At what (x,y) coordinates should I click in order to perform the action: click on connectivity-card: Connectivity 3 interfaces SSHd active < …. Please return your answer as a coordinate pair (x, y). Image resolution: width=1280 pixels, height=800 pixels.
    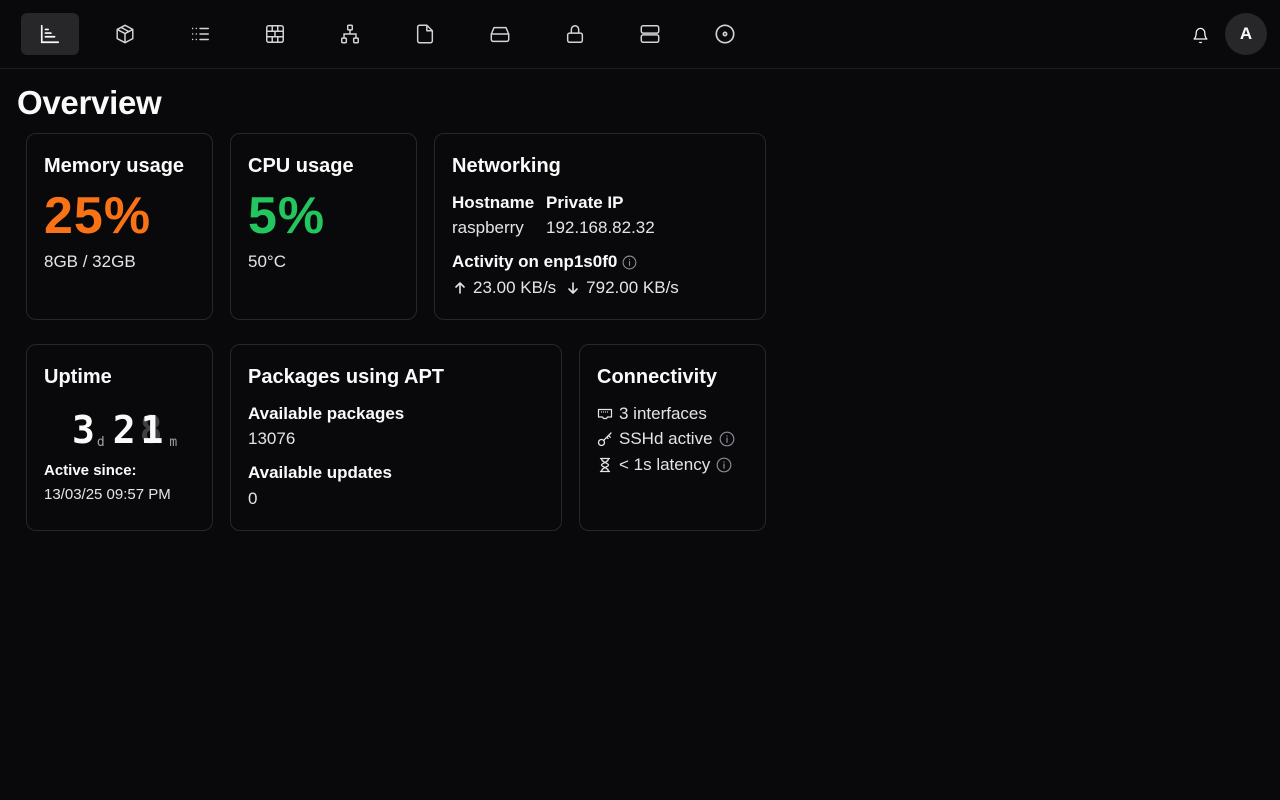
    Looking at the image, I should click on (672, 437).